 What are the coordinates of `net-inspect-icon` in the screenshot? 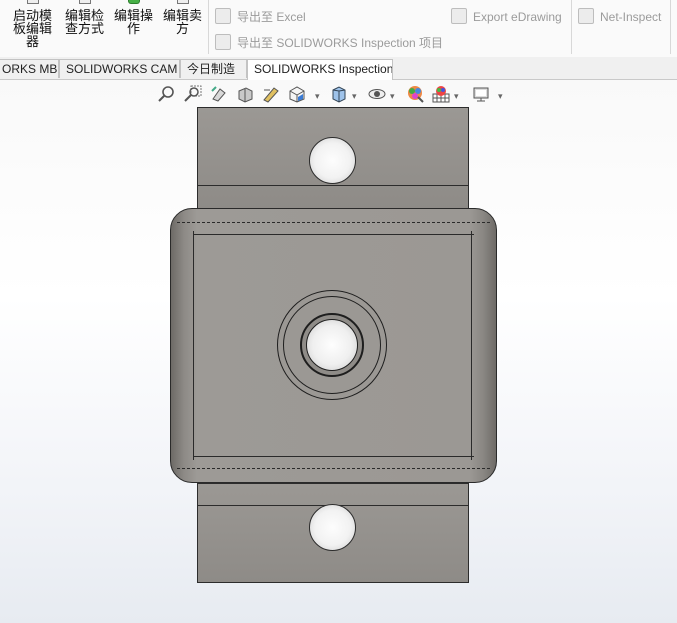 It's located at (586, 16).